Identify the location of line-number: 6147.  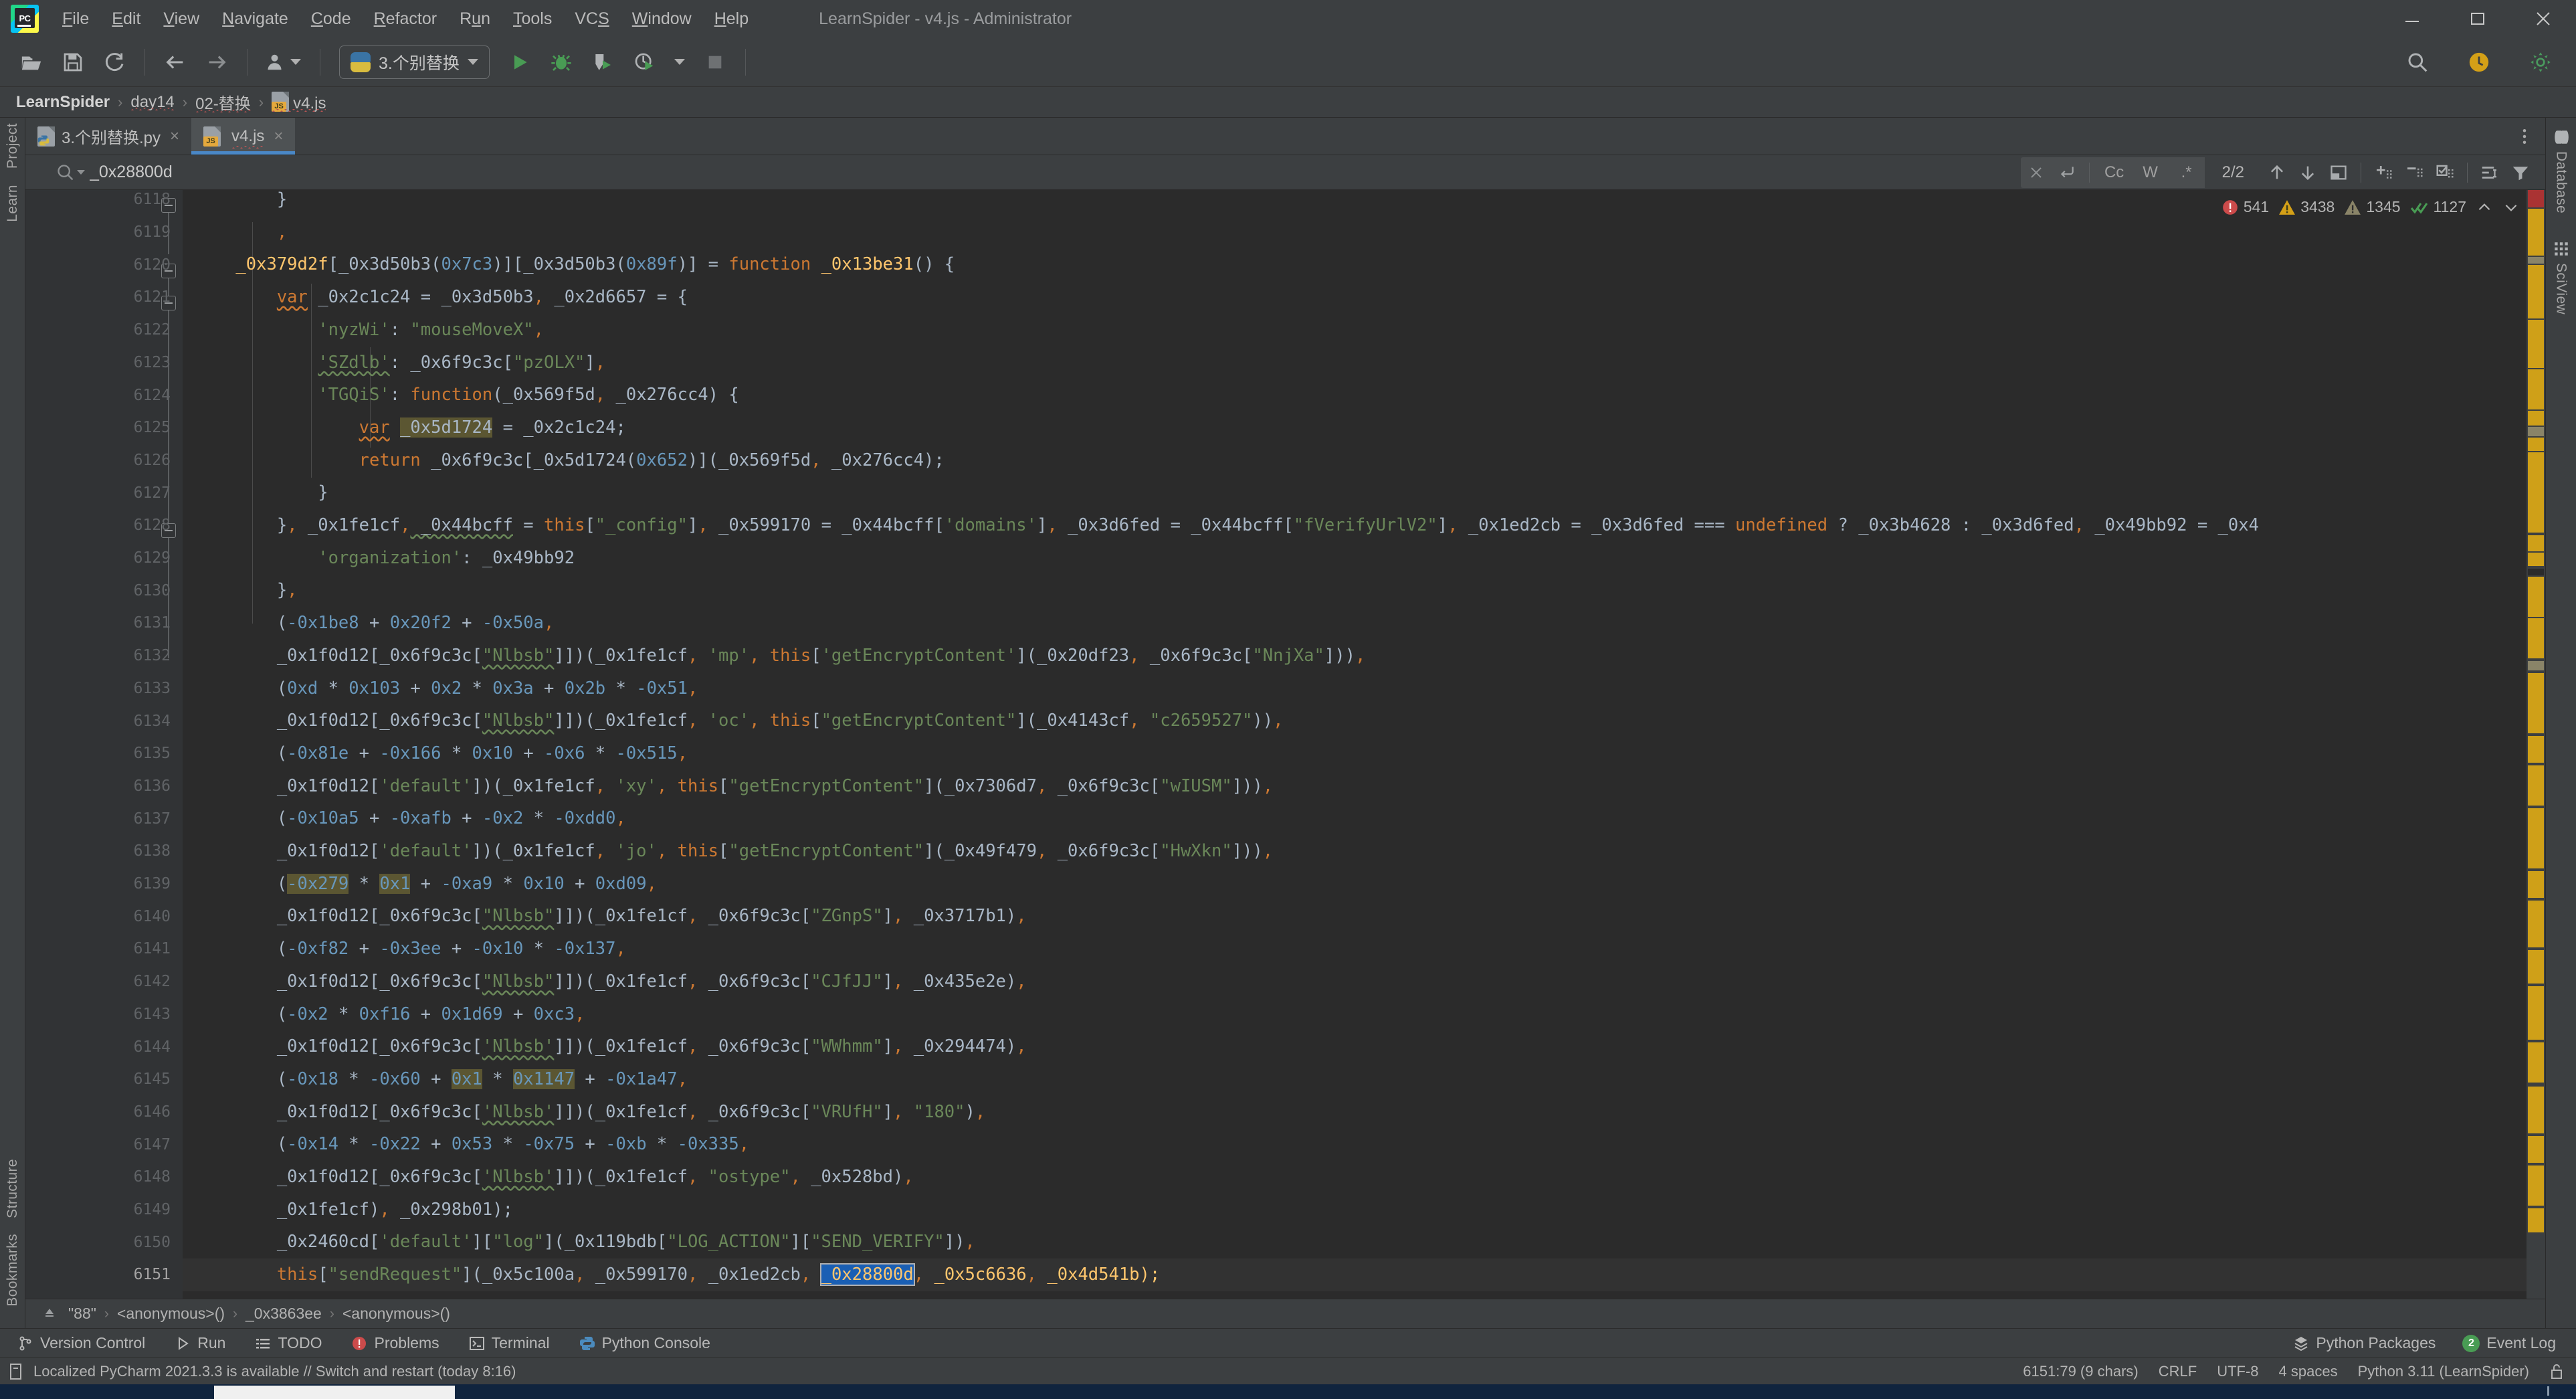
(116, 1144).